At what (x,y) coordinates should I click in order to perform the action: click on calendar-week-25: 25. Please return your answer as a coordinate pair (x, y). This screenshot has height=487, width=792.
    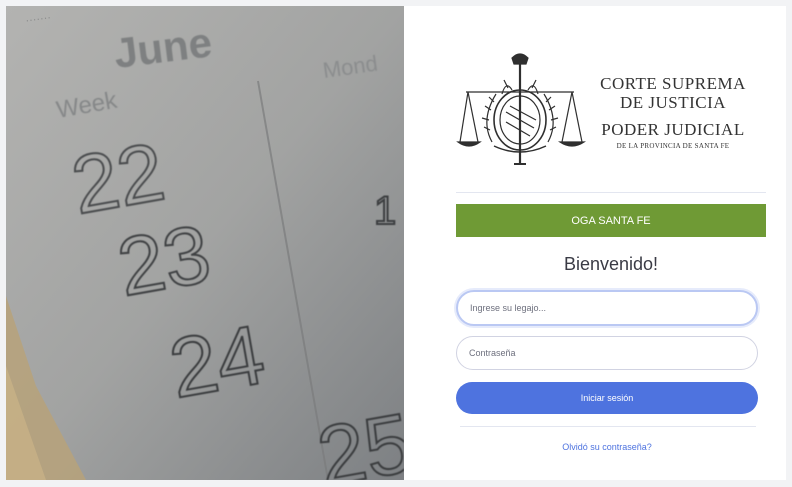
    Looking at the image, I should click on (357, 437).